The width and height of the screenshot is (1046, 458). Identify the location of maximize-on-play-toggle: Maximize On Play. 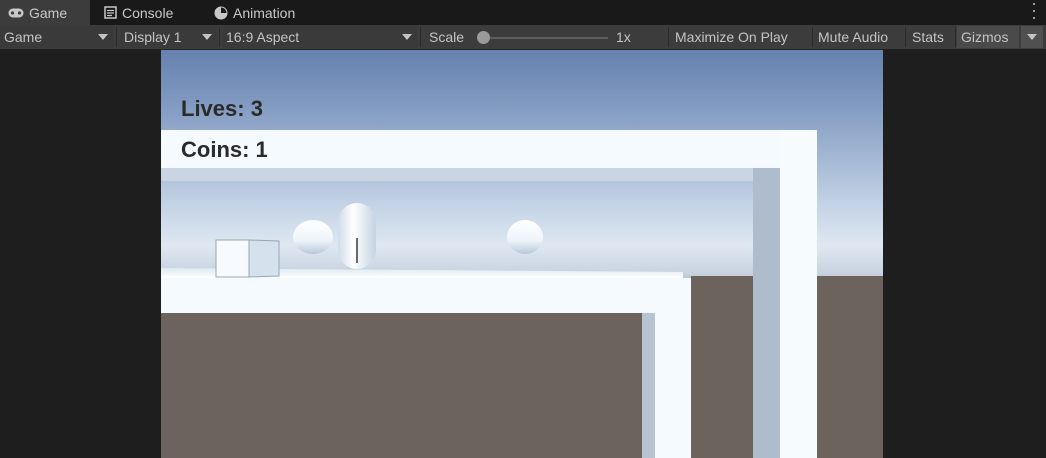
(731, 37).